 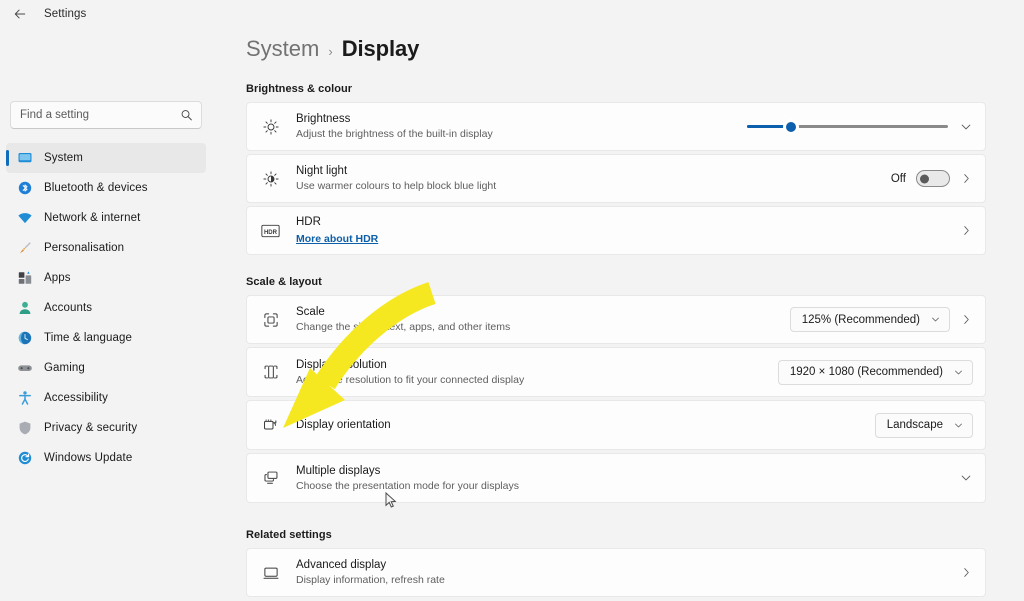 What do you see at coordinates (270, 572) in the screenshot?
I see `advanced-display-icon` at bounding box center [270, 572].